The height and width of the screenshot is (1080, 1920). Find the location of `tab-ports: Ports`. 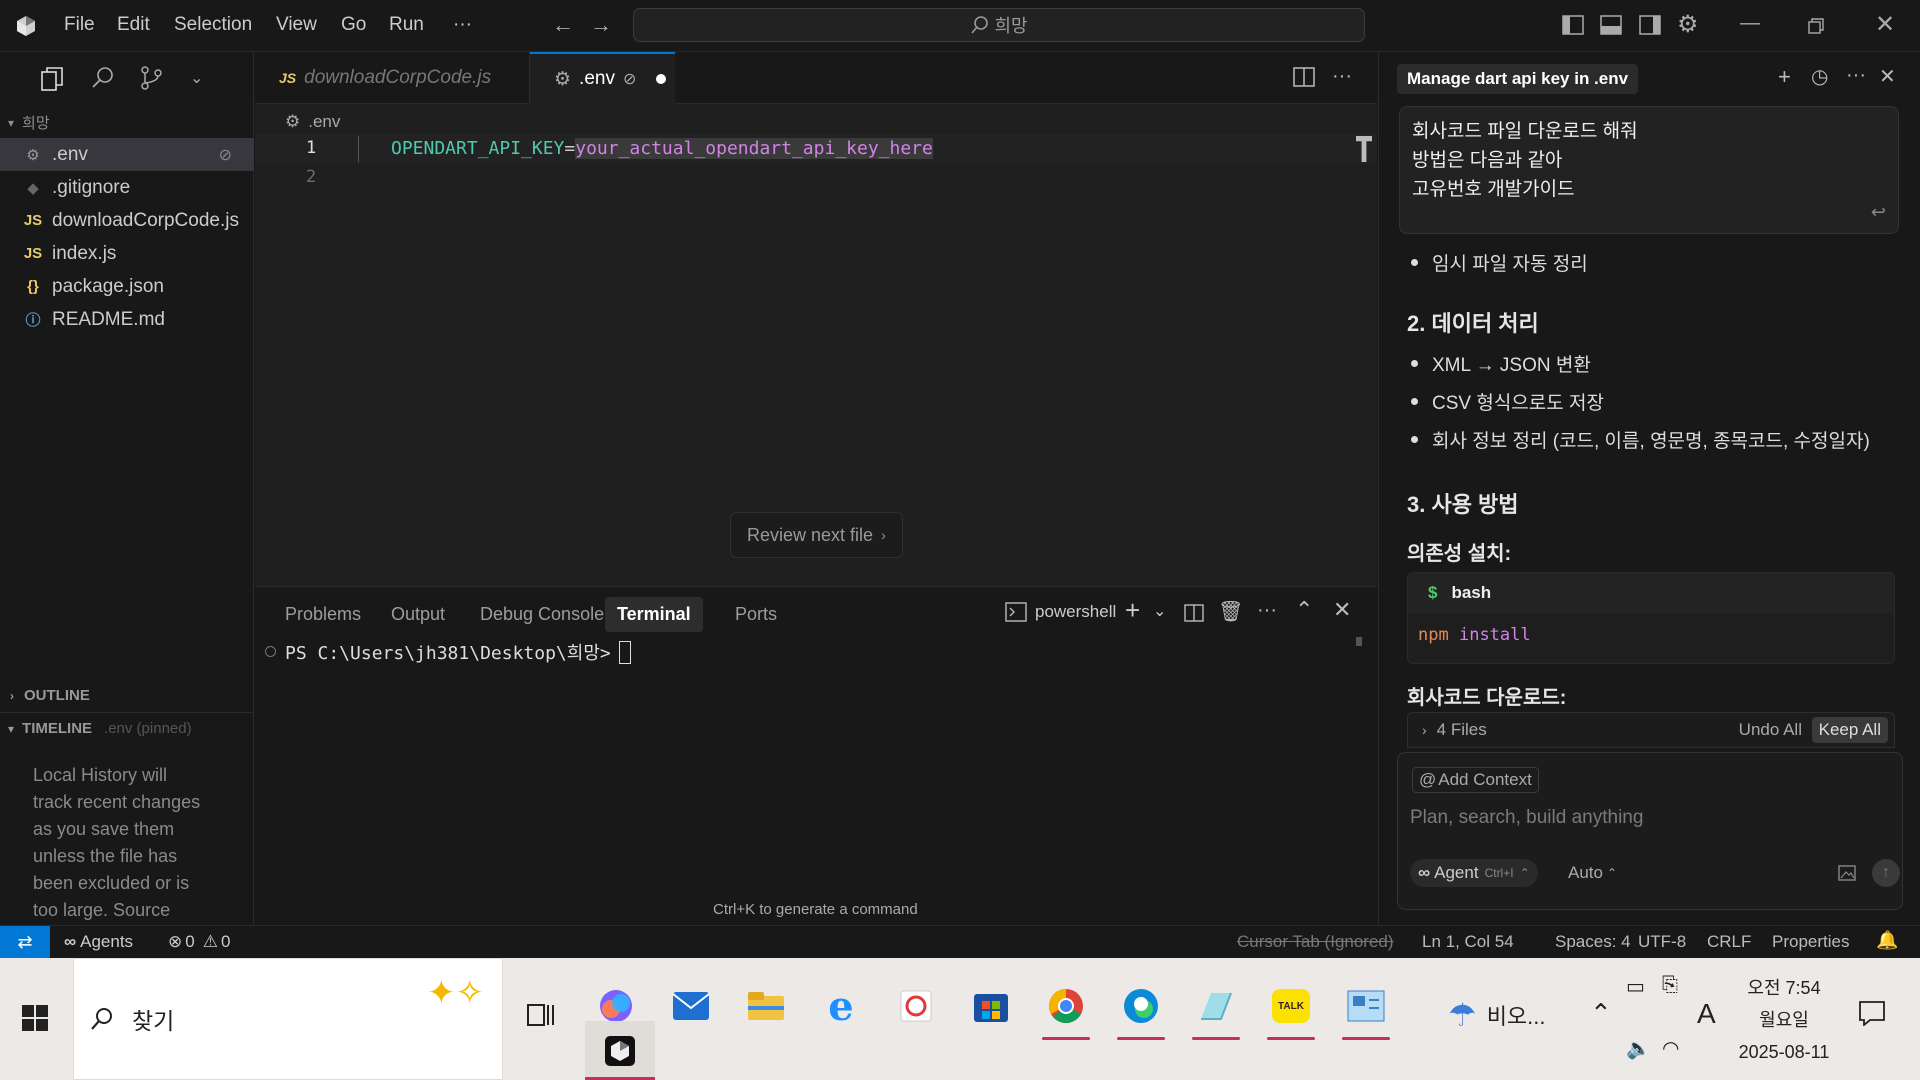

tab-ports: Ports is located at coordinates (756, 614).